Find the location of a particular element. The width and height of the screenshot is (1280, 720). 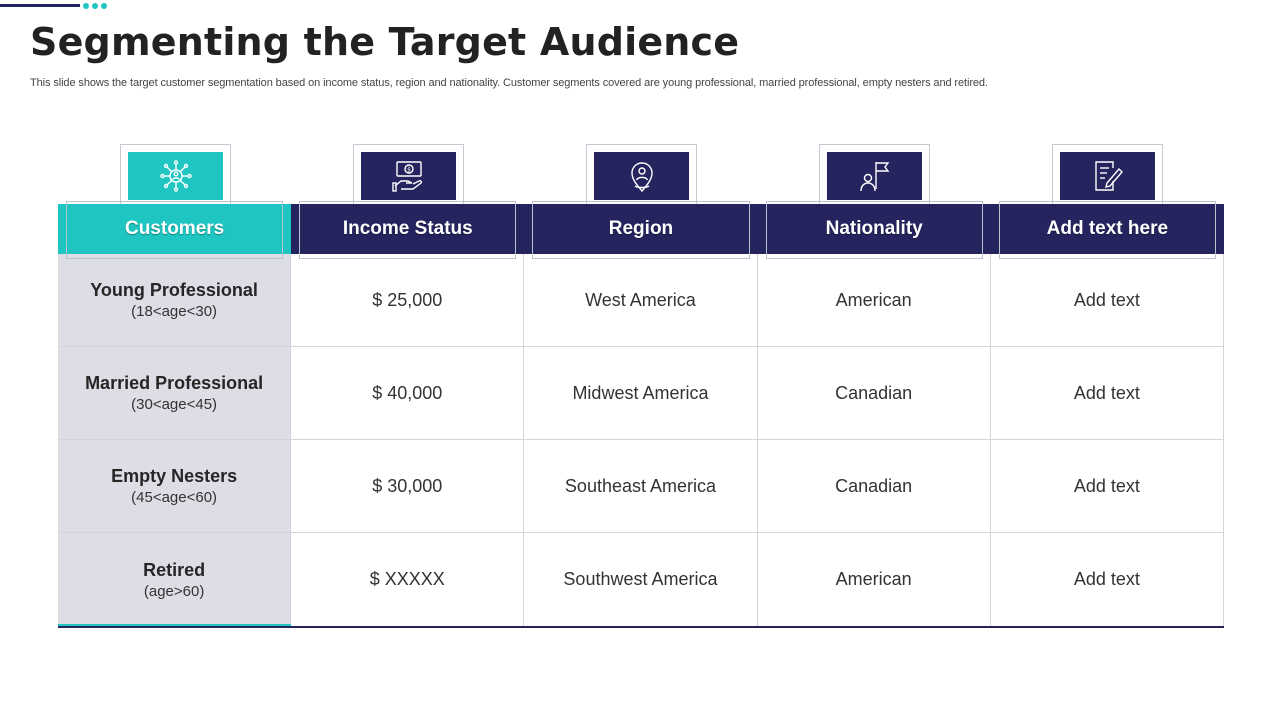

segment-cell: Empty Nesters (45<age<60) is located at coordinates (175, 486).